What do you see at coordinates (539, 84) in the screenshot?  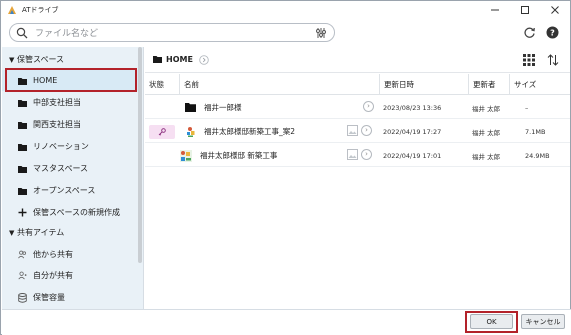 I see `column-size: サイズ` at bounding box center [539, 84].